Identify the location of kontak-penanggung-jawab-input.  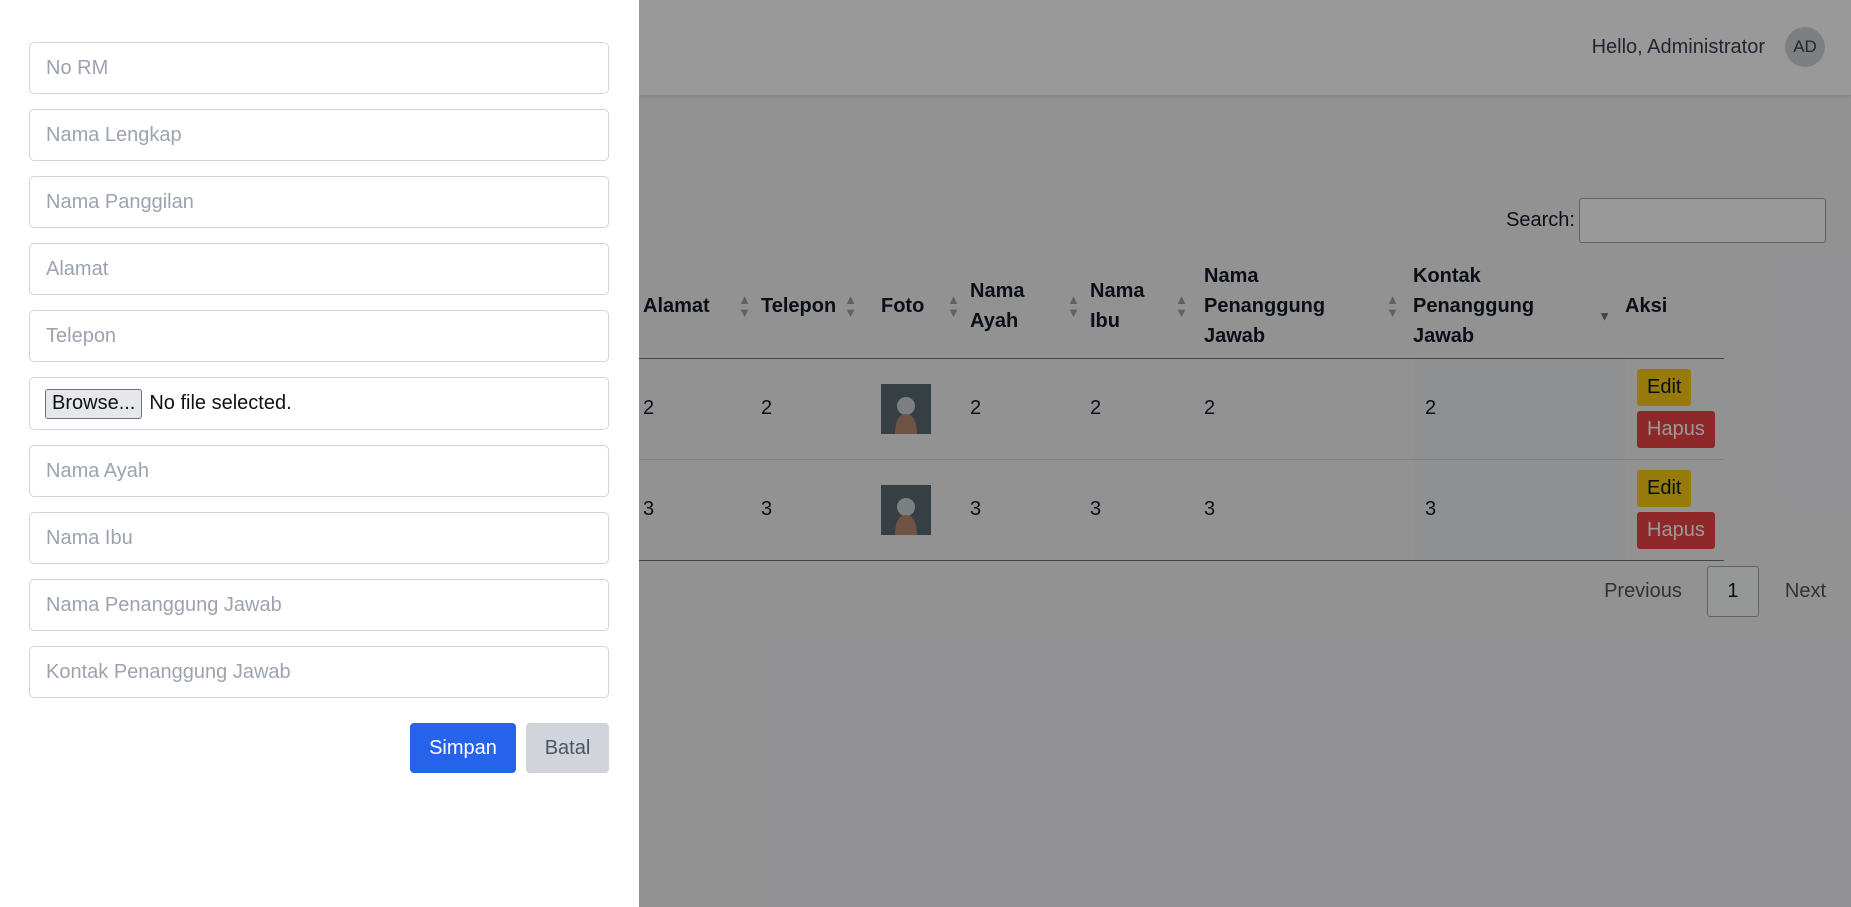
(319, 672).